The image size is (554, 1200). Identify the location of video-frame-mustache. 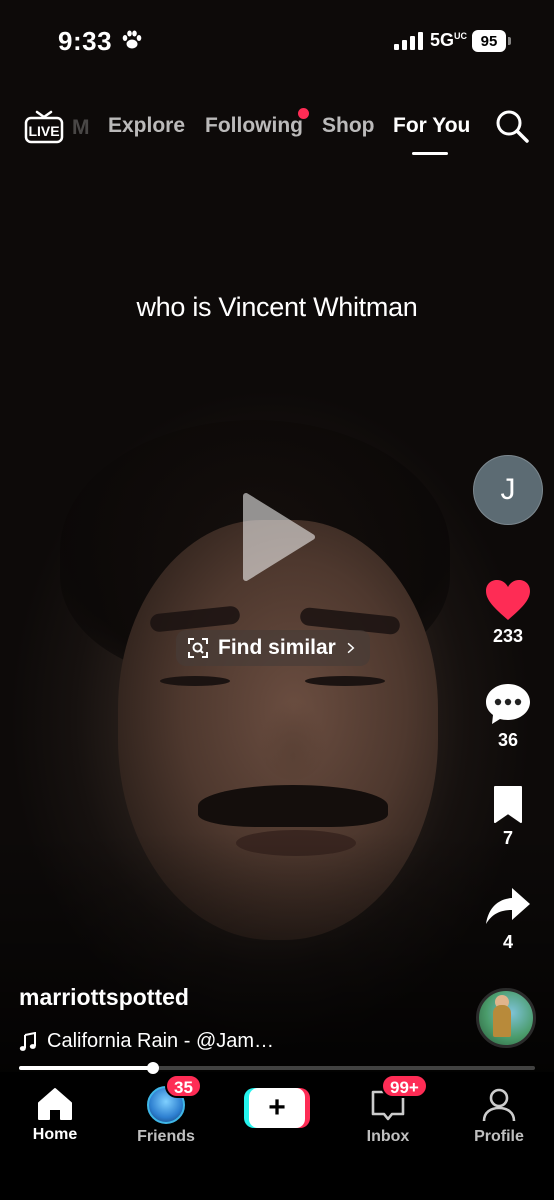
(293, 806).